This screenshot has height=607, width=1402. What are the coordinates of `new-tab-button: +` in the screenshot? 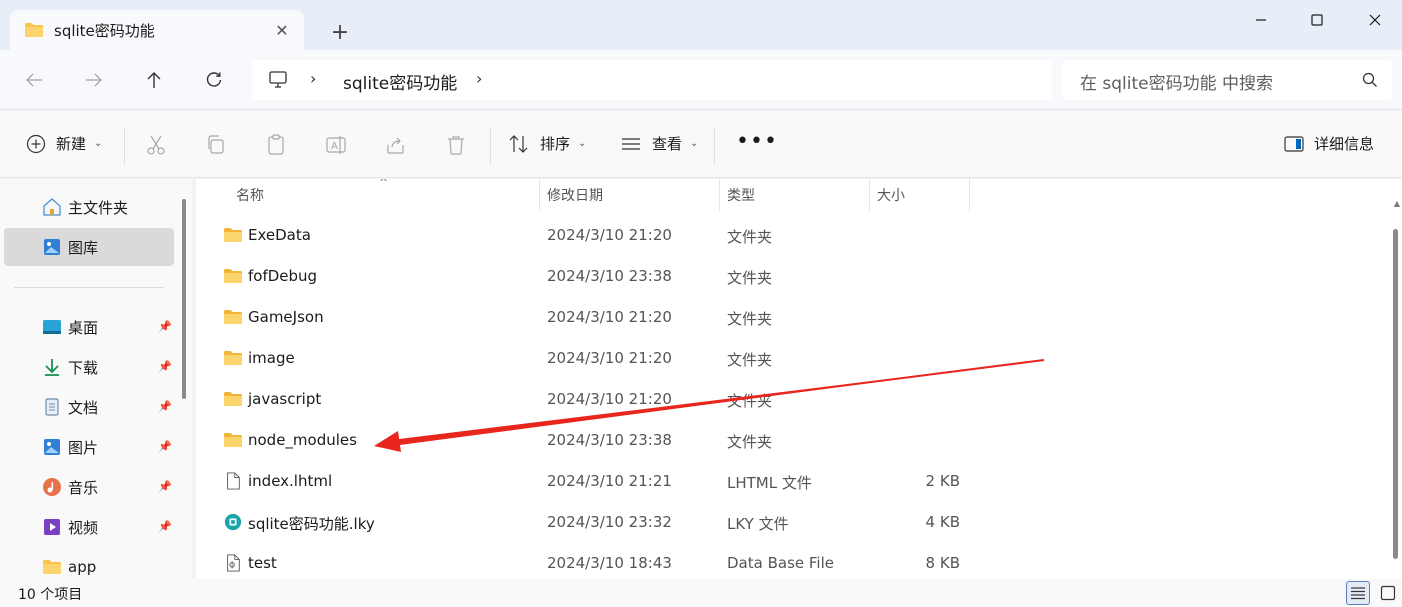 It's located at (340, 32).